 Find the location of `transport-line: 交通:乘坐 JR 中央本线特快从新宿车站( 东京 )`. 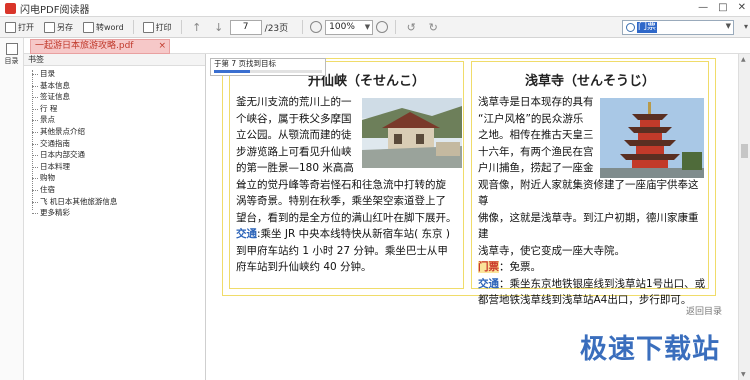

transport-line: 交通:乘坐 JR 中央本线特快从新宿车站( 东京 ) is located at coordinates (346, 234).